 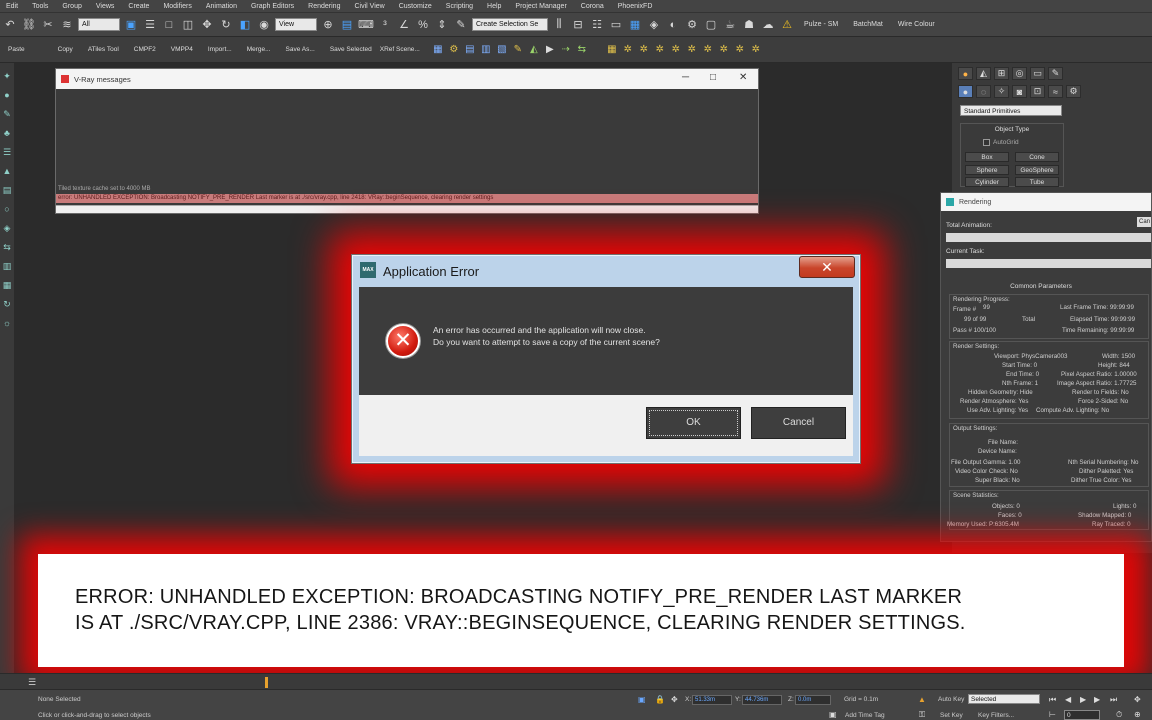 I want to click on mini-listener-icon: ☰, so click(x=32, y=682).